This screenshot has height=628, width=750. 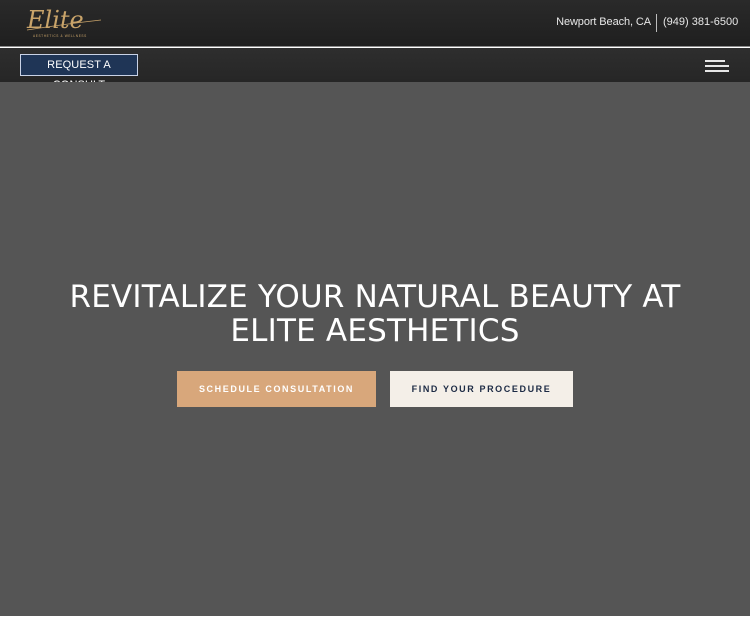 What do you see at coordinates (656, 23) in the screenshot?
I see `header-divider` at bounding box center [656, 23].